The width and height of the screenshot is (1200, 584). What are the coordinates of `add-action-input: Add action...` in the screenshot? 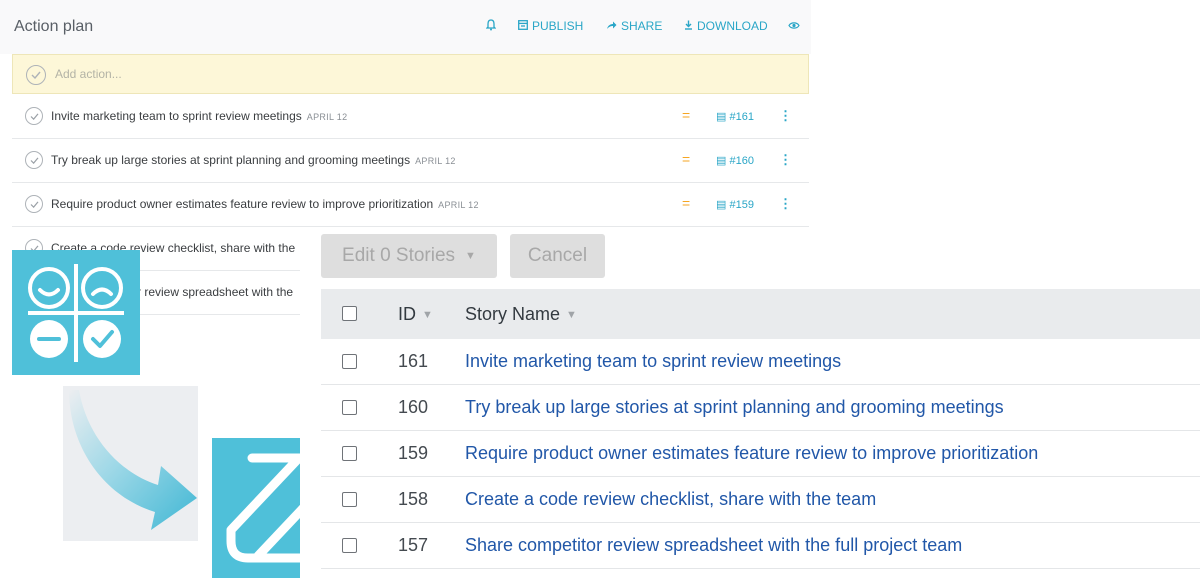 It's located at (88, 74).